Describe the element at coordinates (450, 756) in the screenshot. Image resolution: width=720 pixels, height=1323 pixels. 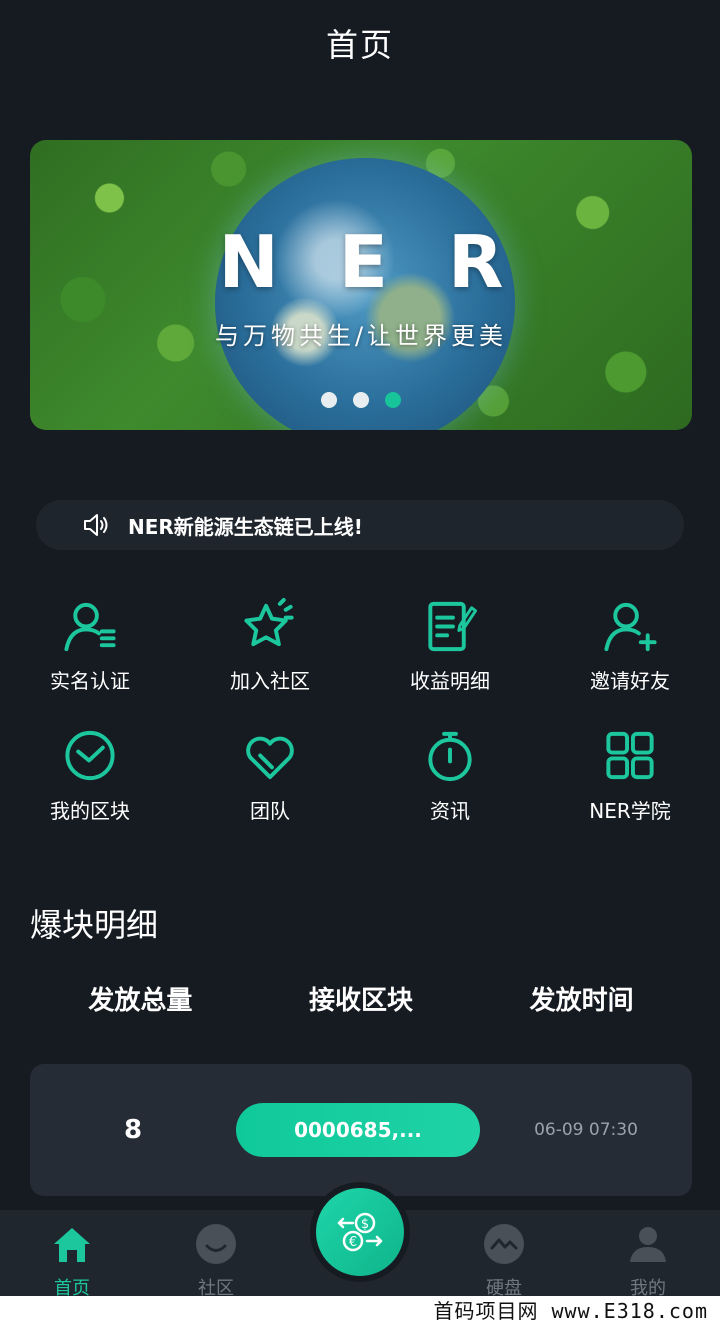
I see `stopwatch-icon` at that location.